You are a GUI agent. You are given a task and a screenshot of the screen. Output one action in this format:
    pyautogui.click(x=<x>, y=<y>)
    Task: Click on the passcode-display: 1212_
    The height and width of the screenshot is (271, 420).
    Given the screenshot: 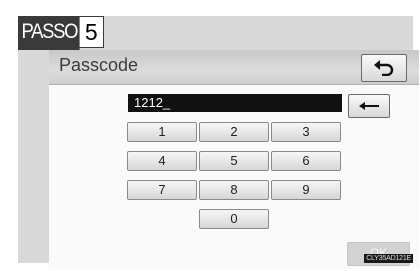 What is the action you would take?
    pyautogui.click(x=235, y=103)
    